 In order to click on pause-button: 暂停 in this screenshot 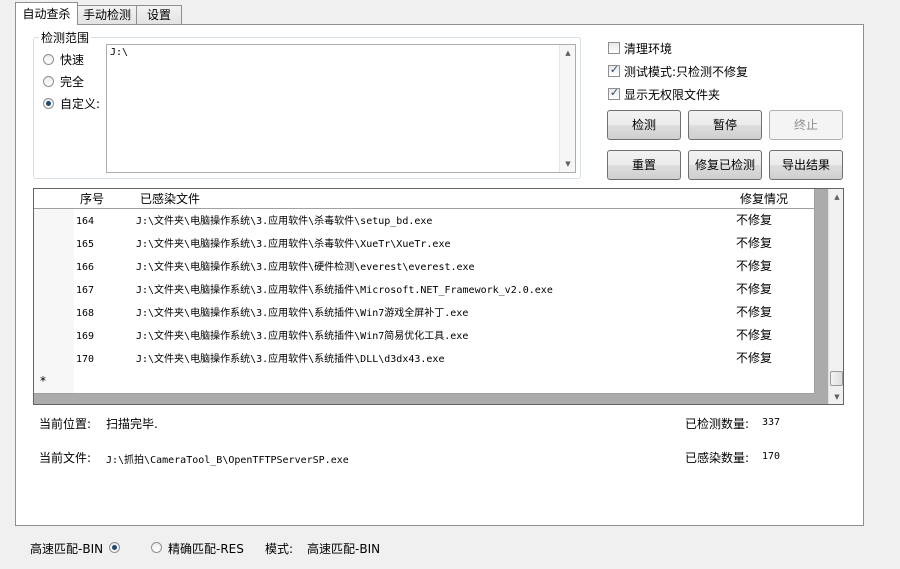, I will do `click(725, 125)`.